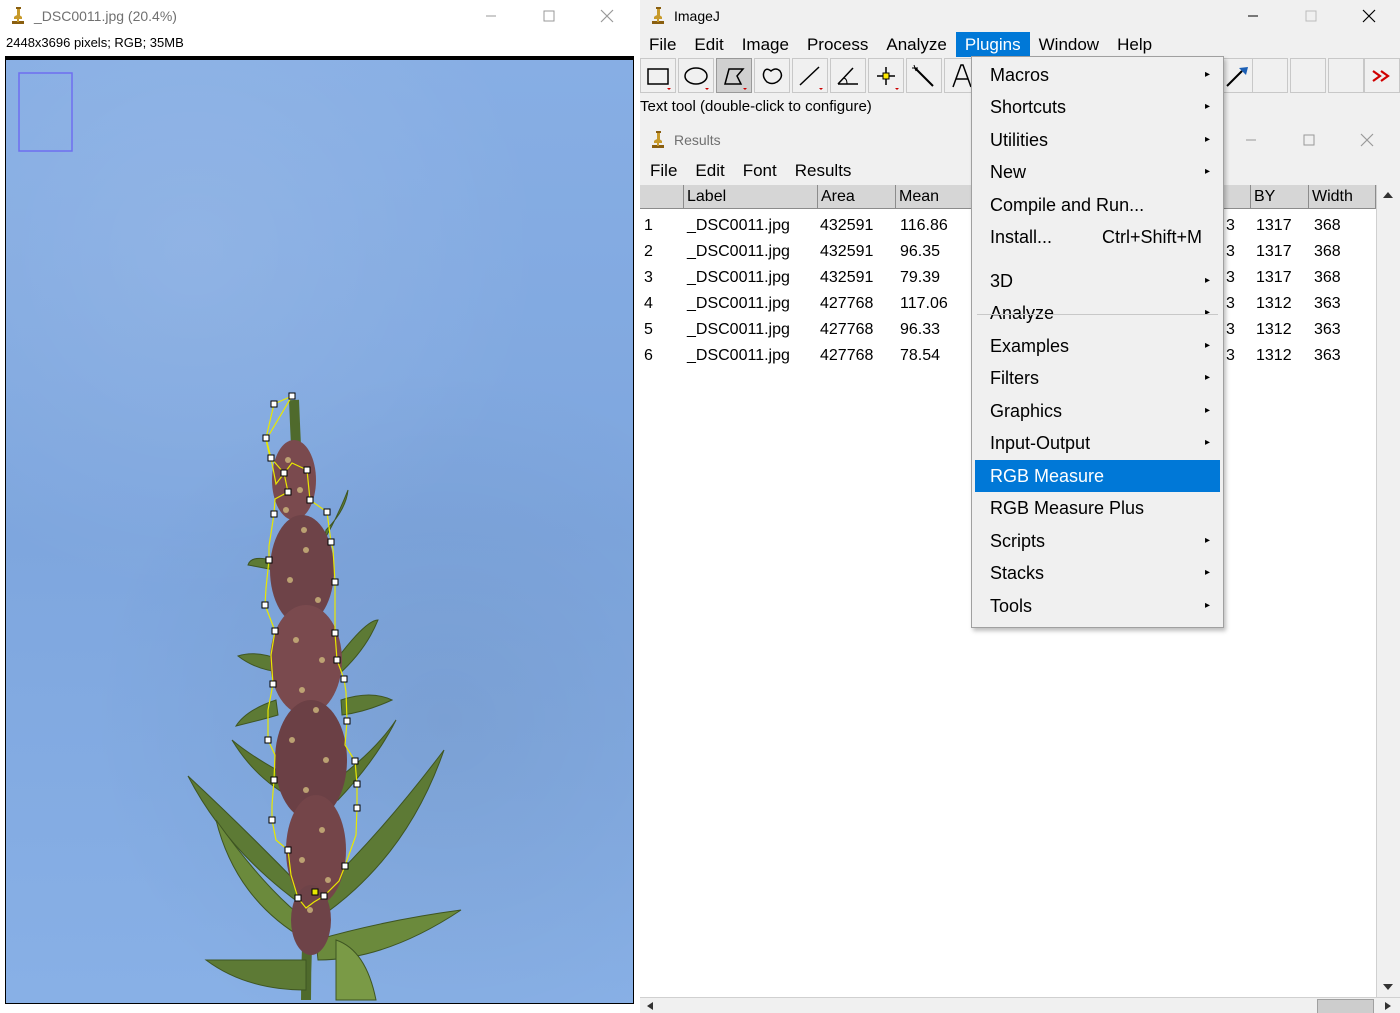  I want to click on menu-plugins: Plugins, so click(992, 44).